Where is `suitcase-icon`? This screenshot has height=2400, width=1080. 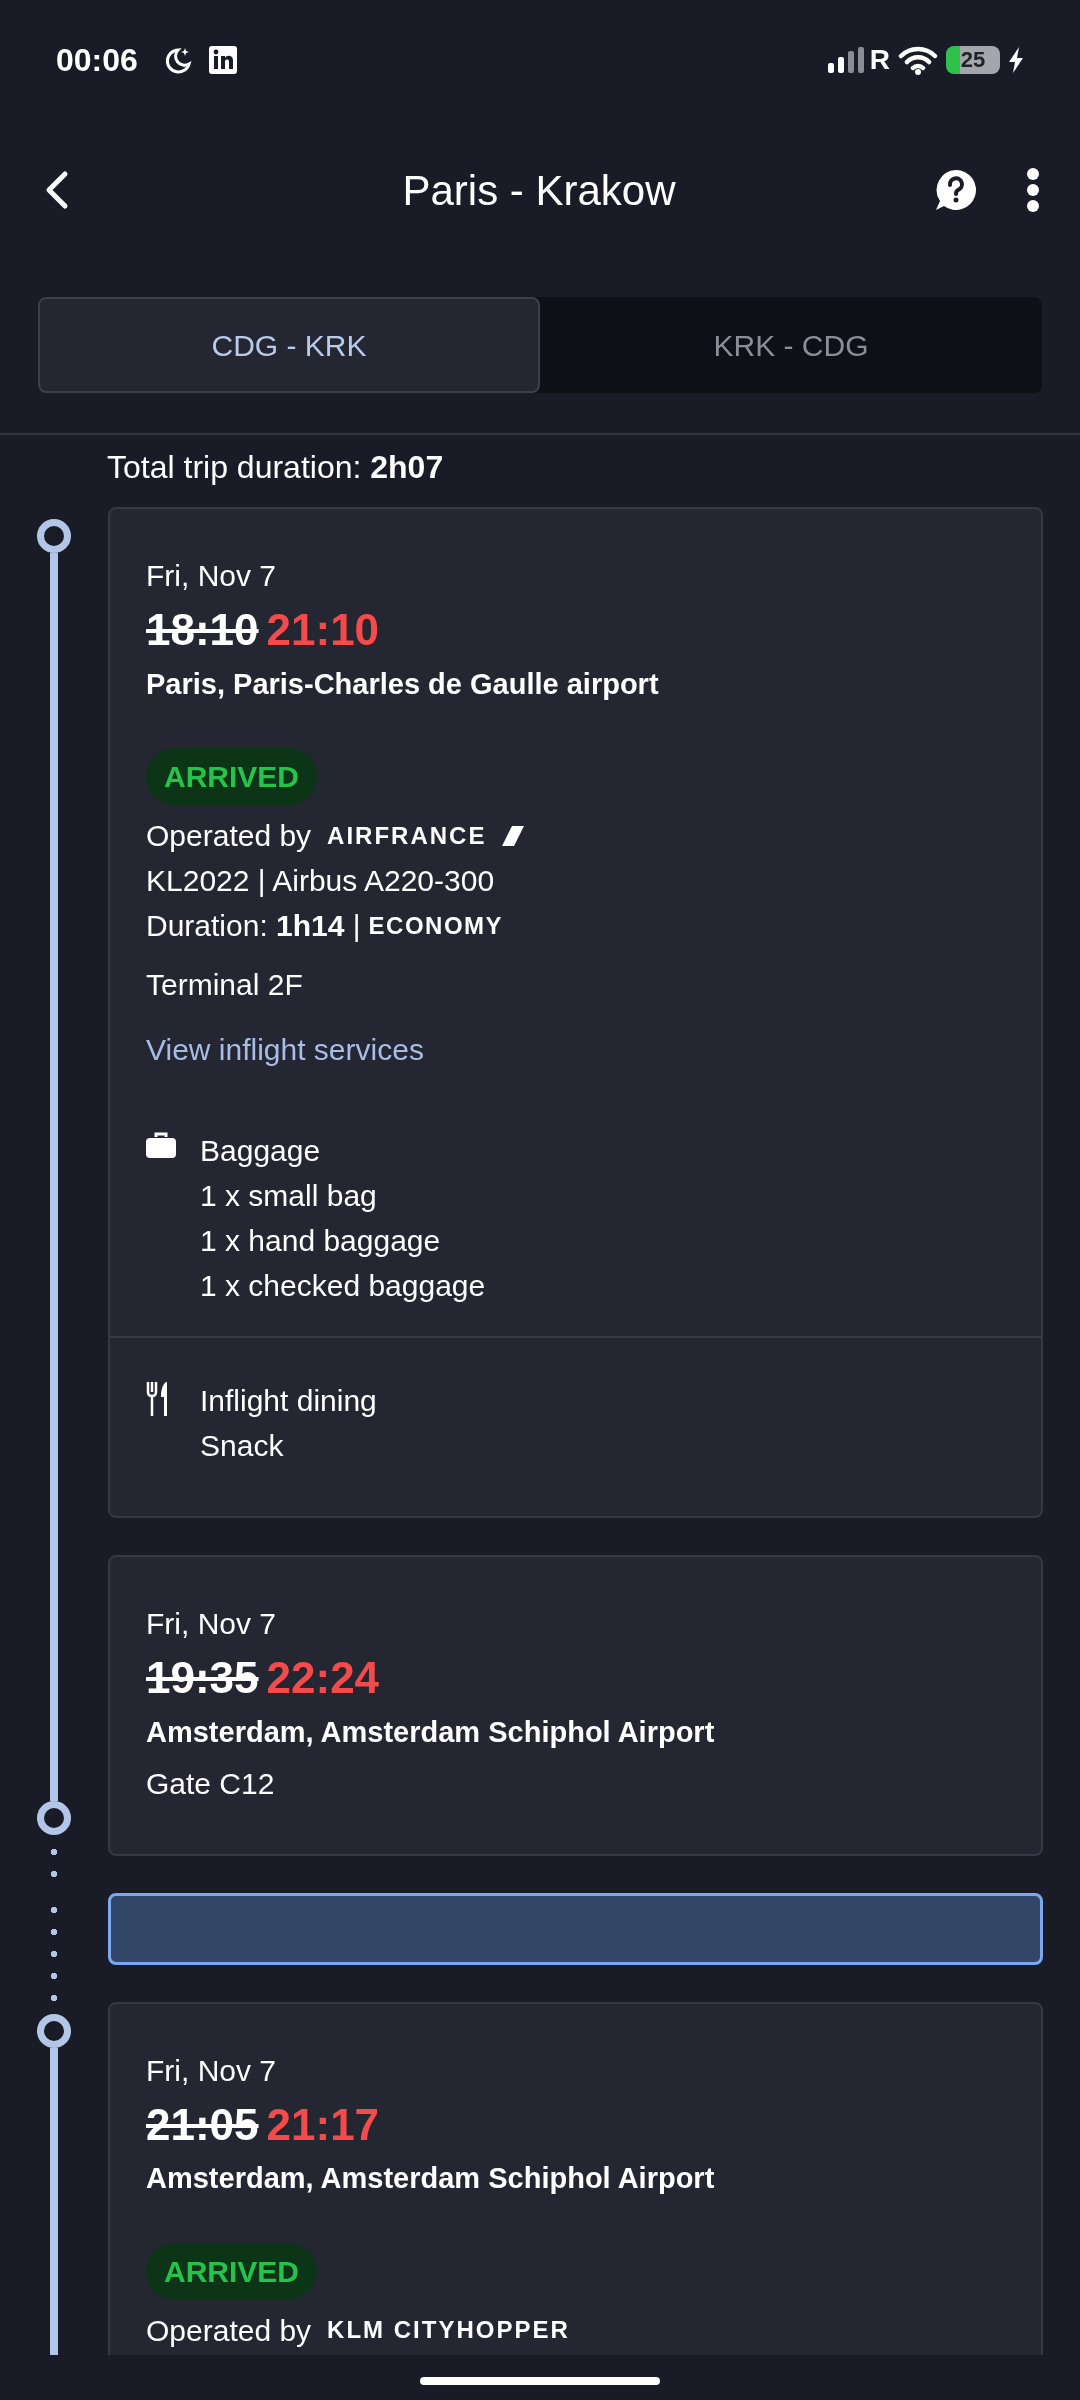 suitcase-icon is located at coordinates (161, 1145).